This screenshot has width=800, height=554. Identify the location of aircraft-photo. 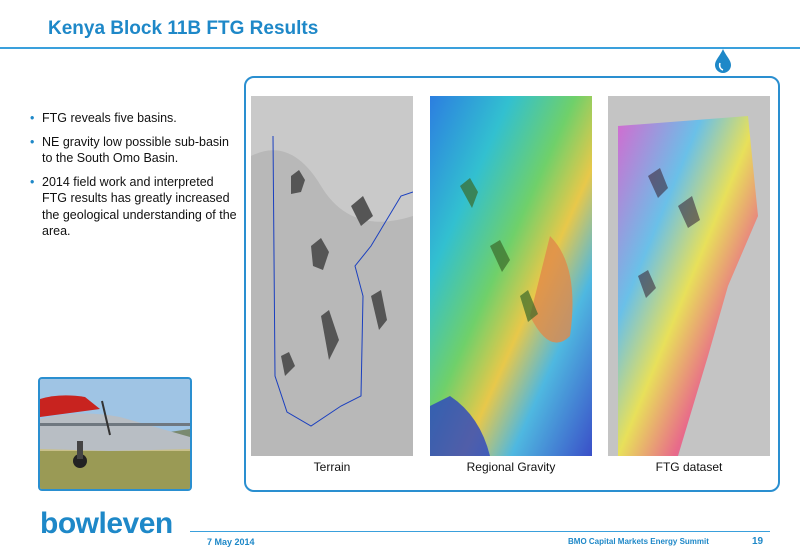
(115, 434).